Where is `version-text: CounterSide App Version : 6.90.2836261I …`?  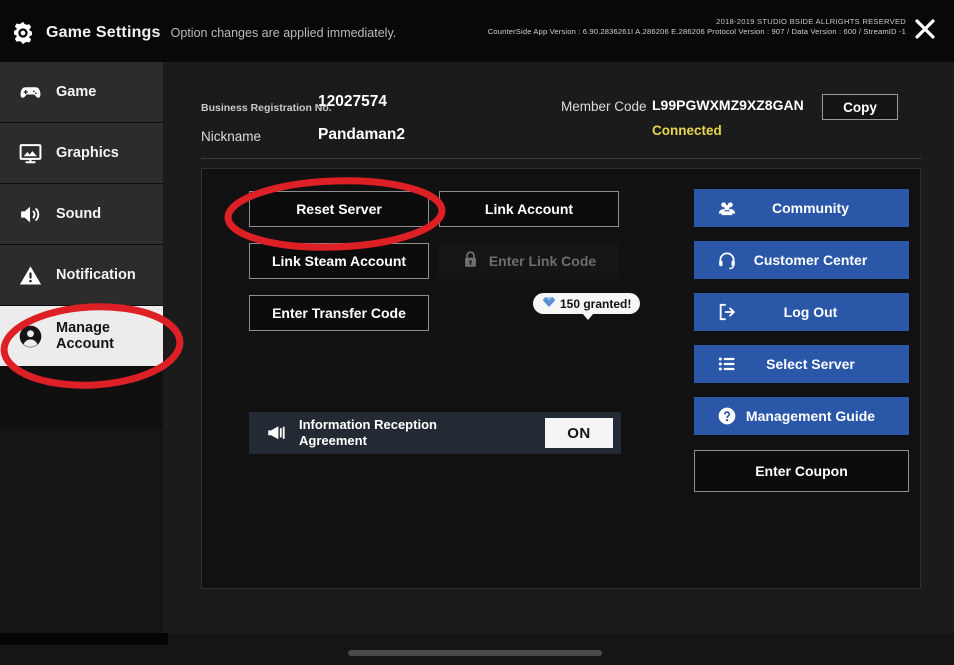
version-text: CounterSide App Version : 6.90.2836261I … is located at coordinates (696, 32).